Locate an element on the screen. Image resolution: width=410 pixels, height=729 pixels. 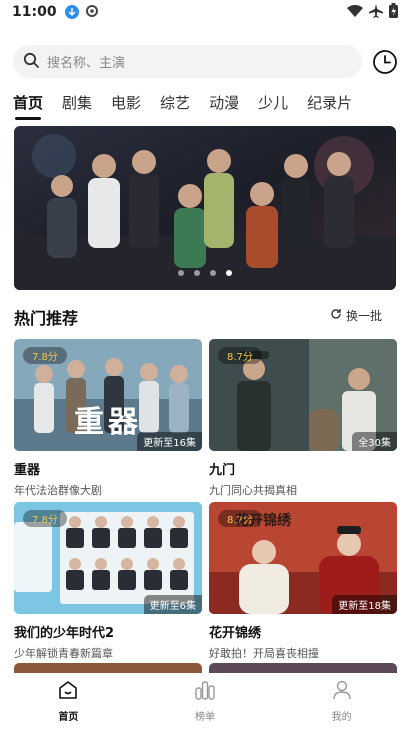
video-card: 8.2分 花开锦绣 更新至18集 花开锦绣 好敢拍！开局喜丧相撞 is located at coordinates (303, 581).